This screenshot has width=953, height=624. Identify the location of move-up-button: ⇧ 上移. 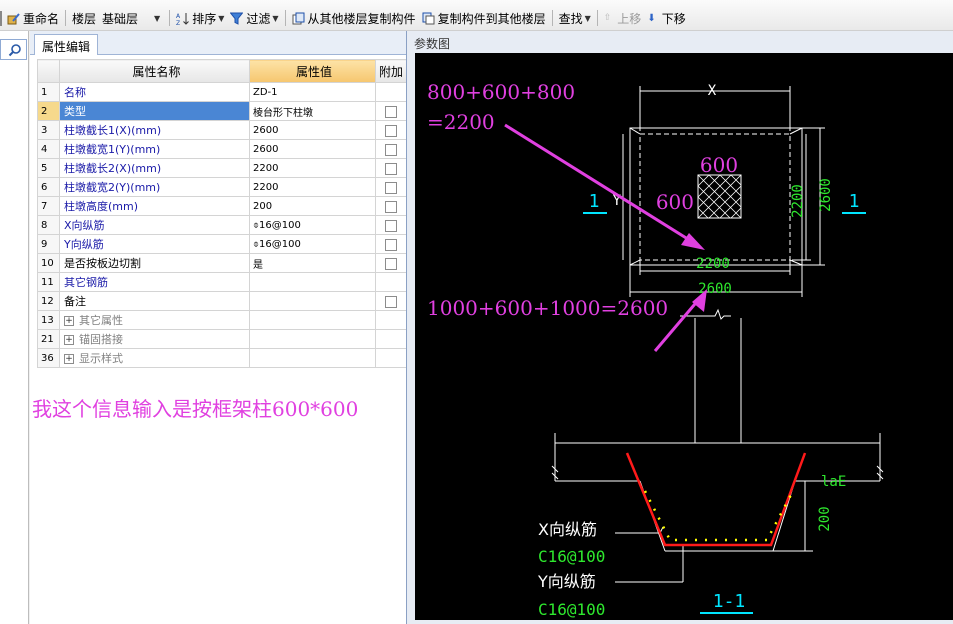
(623, 18).